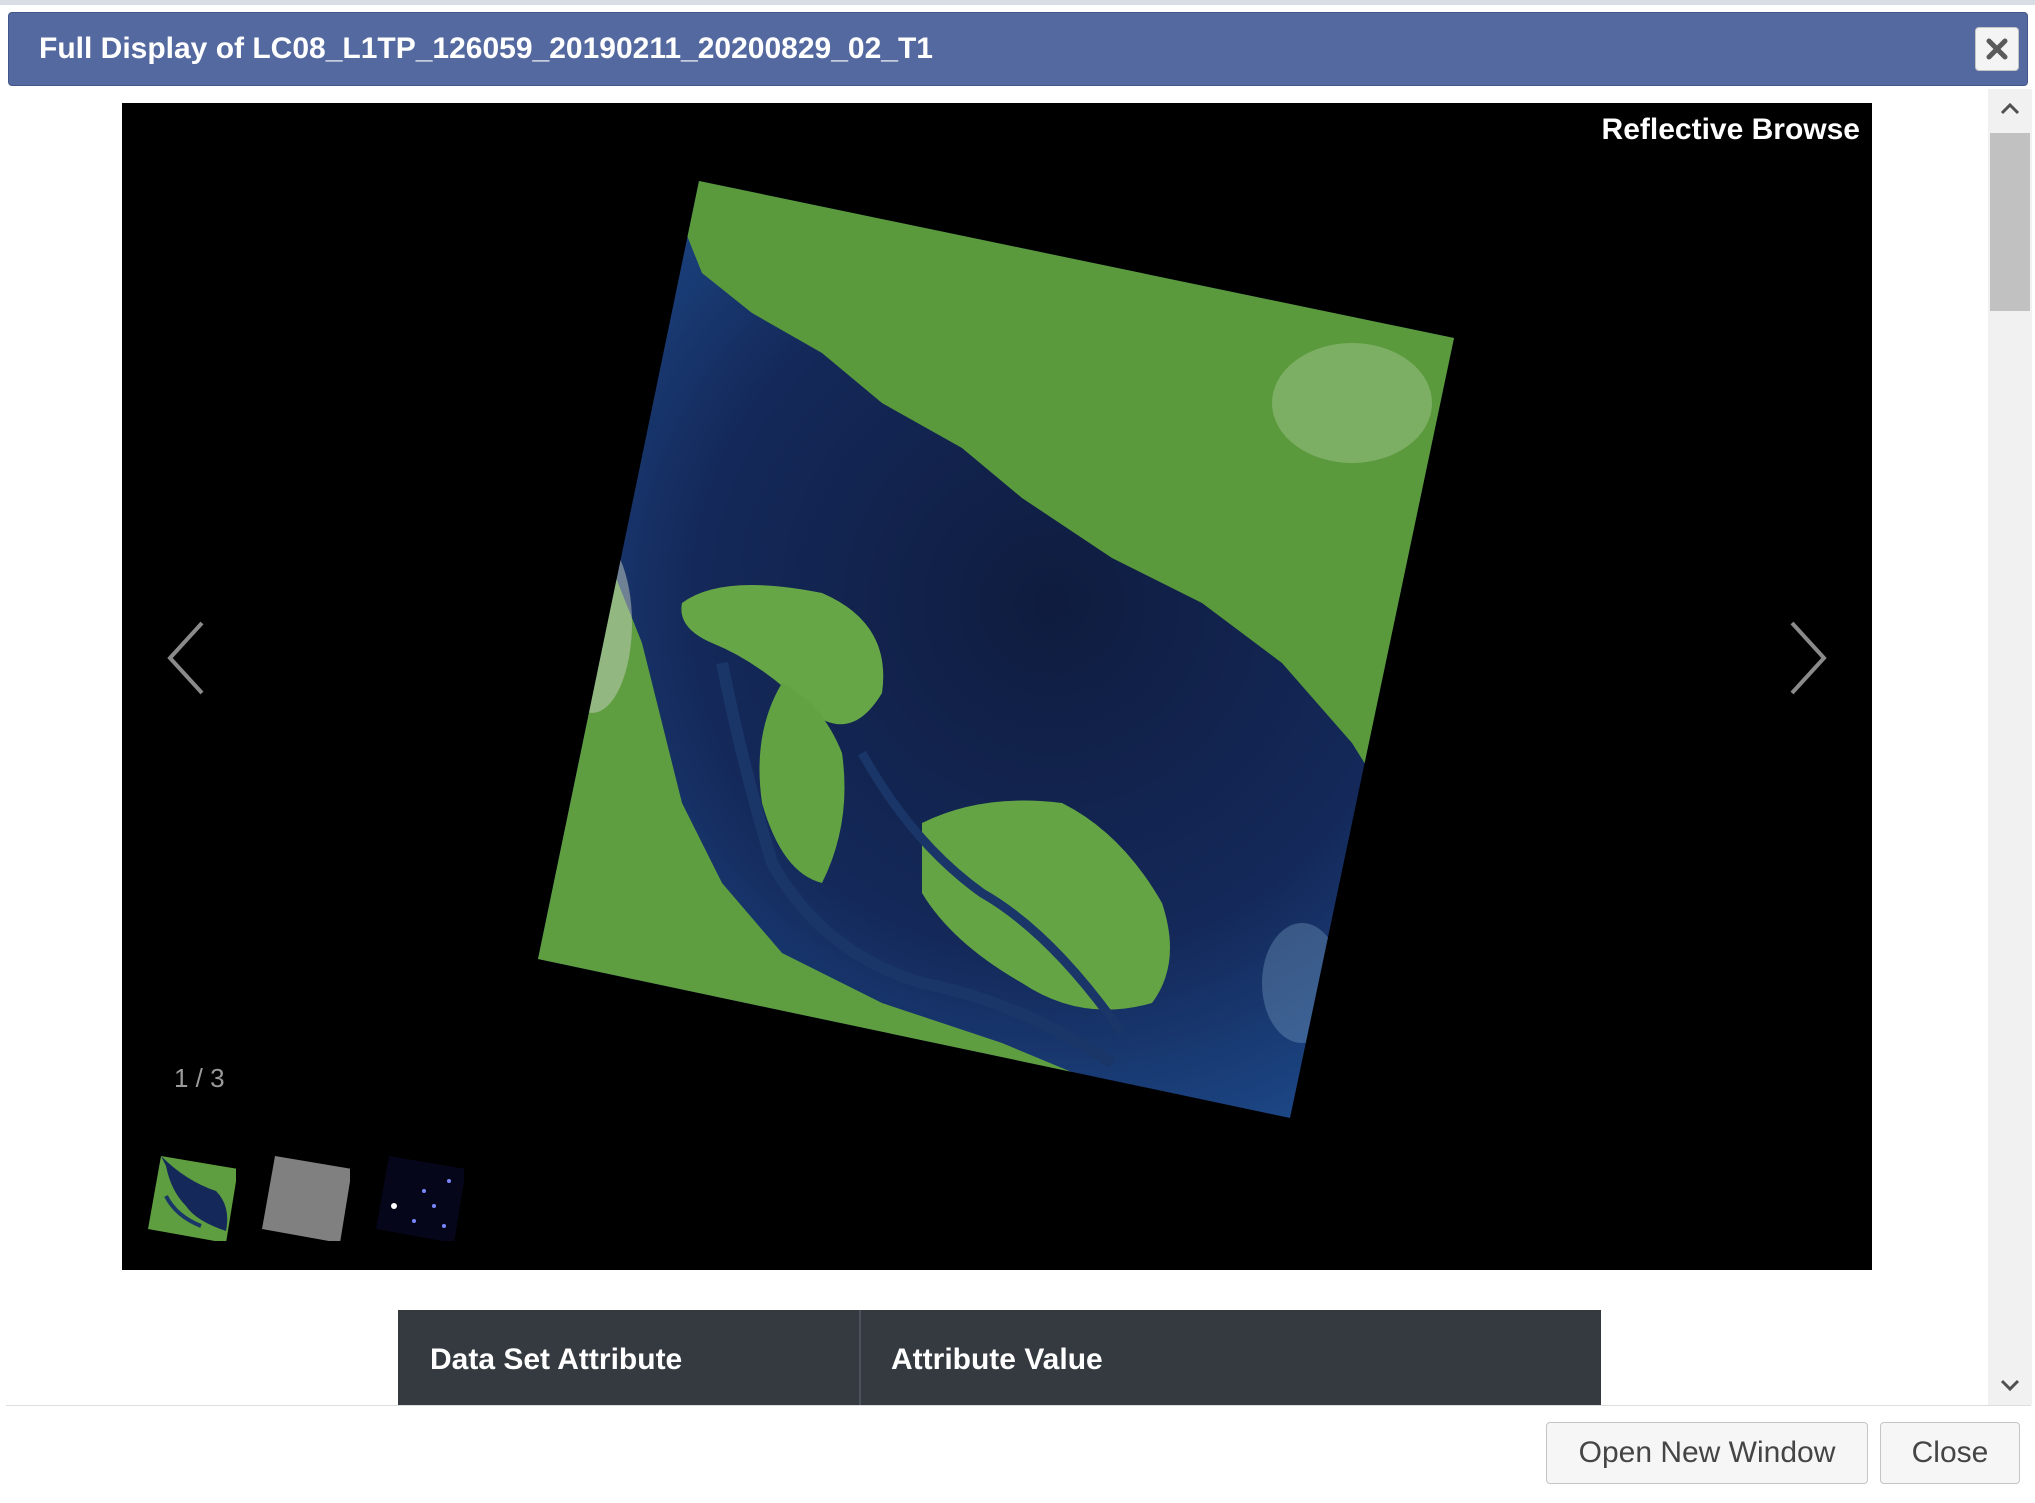  I want to click on chevron-down-icon, so click(2010, 1385).